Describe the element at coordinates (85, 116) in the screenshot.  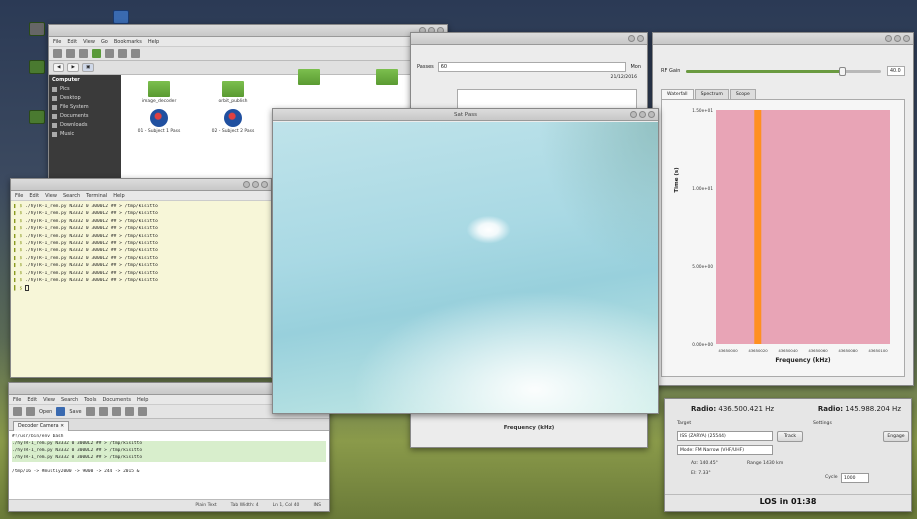
I see `sidebar-item: Documents` at that location.